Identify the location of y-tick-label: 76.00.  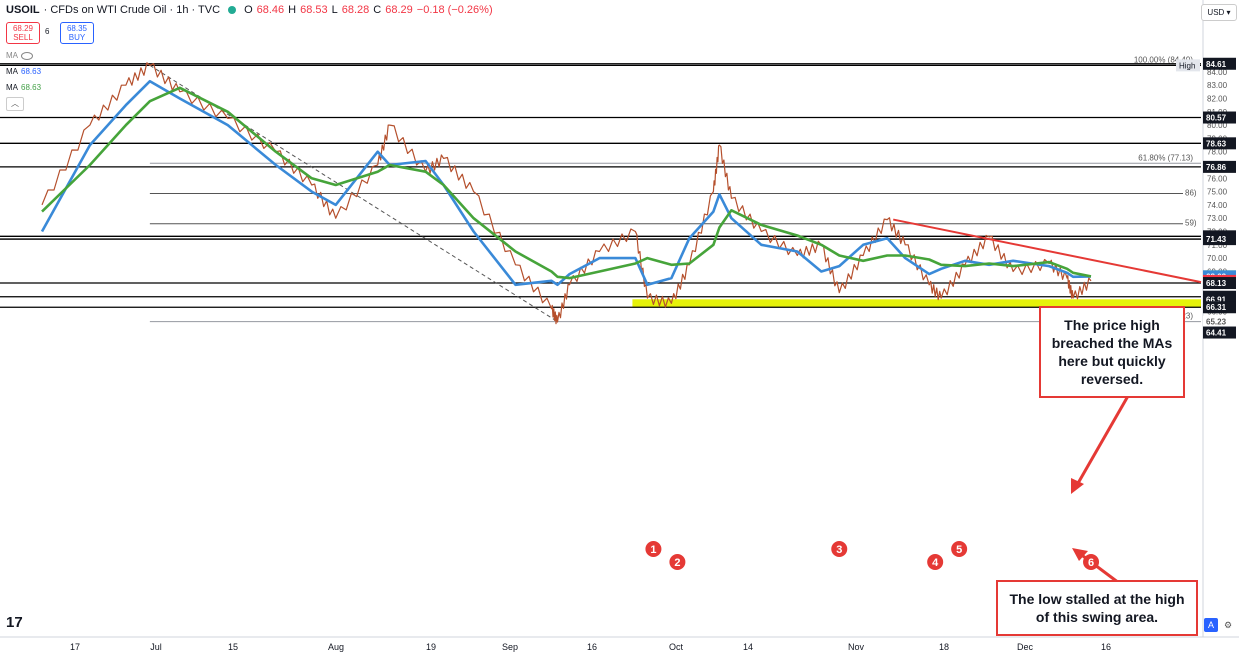
(1217, 178).